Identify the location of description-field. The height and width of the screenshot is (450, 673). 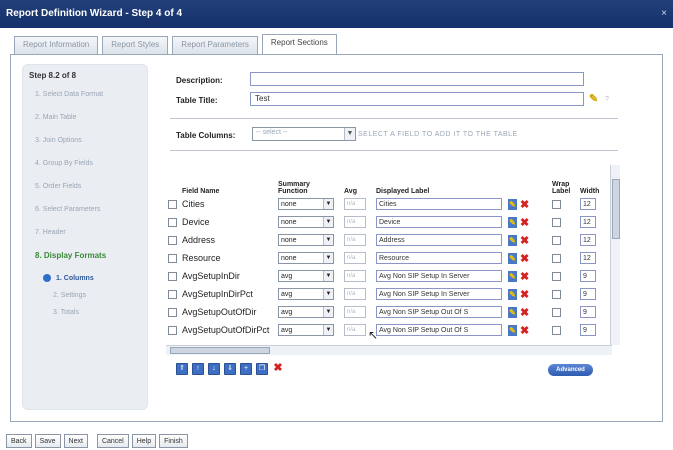
(417, 79).